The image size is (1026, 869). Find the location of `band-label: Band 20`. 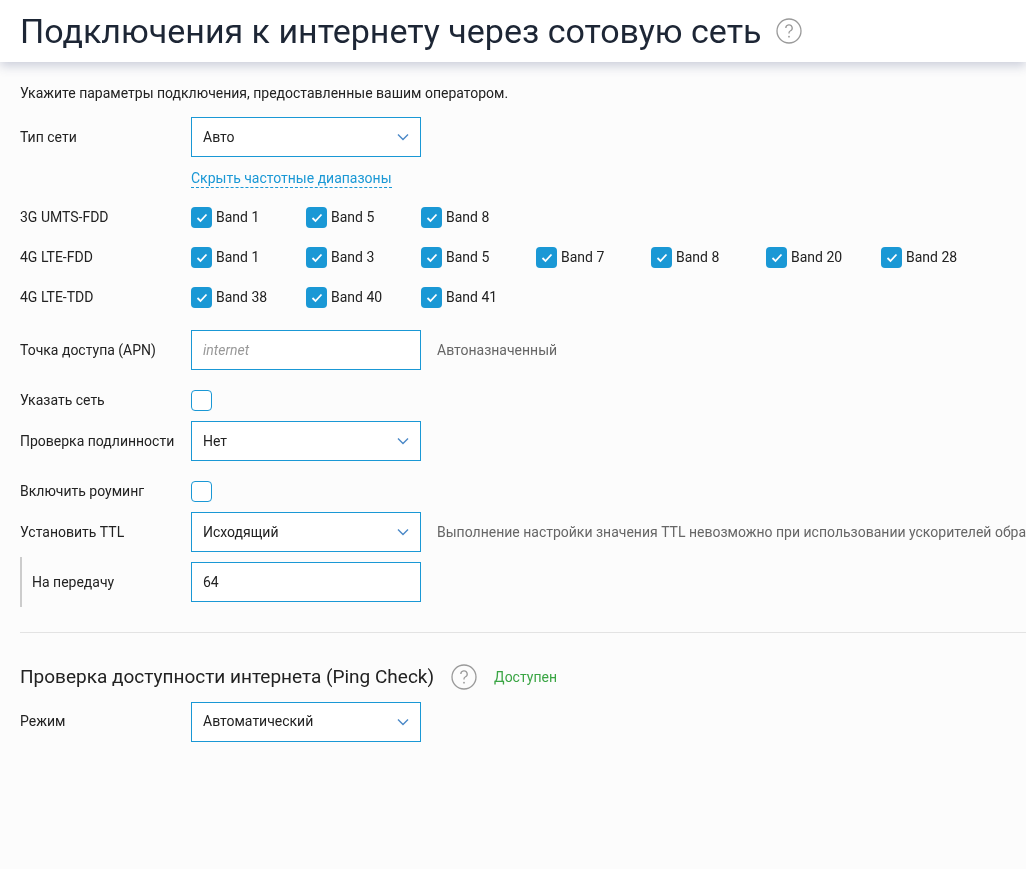

band-label: Band 20 is located at coordinates (817, 257).